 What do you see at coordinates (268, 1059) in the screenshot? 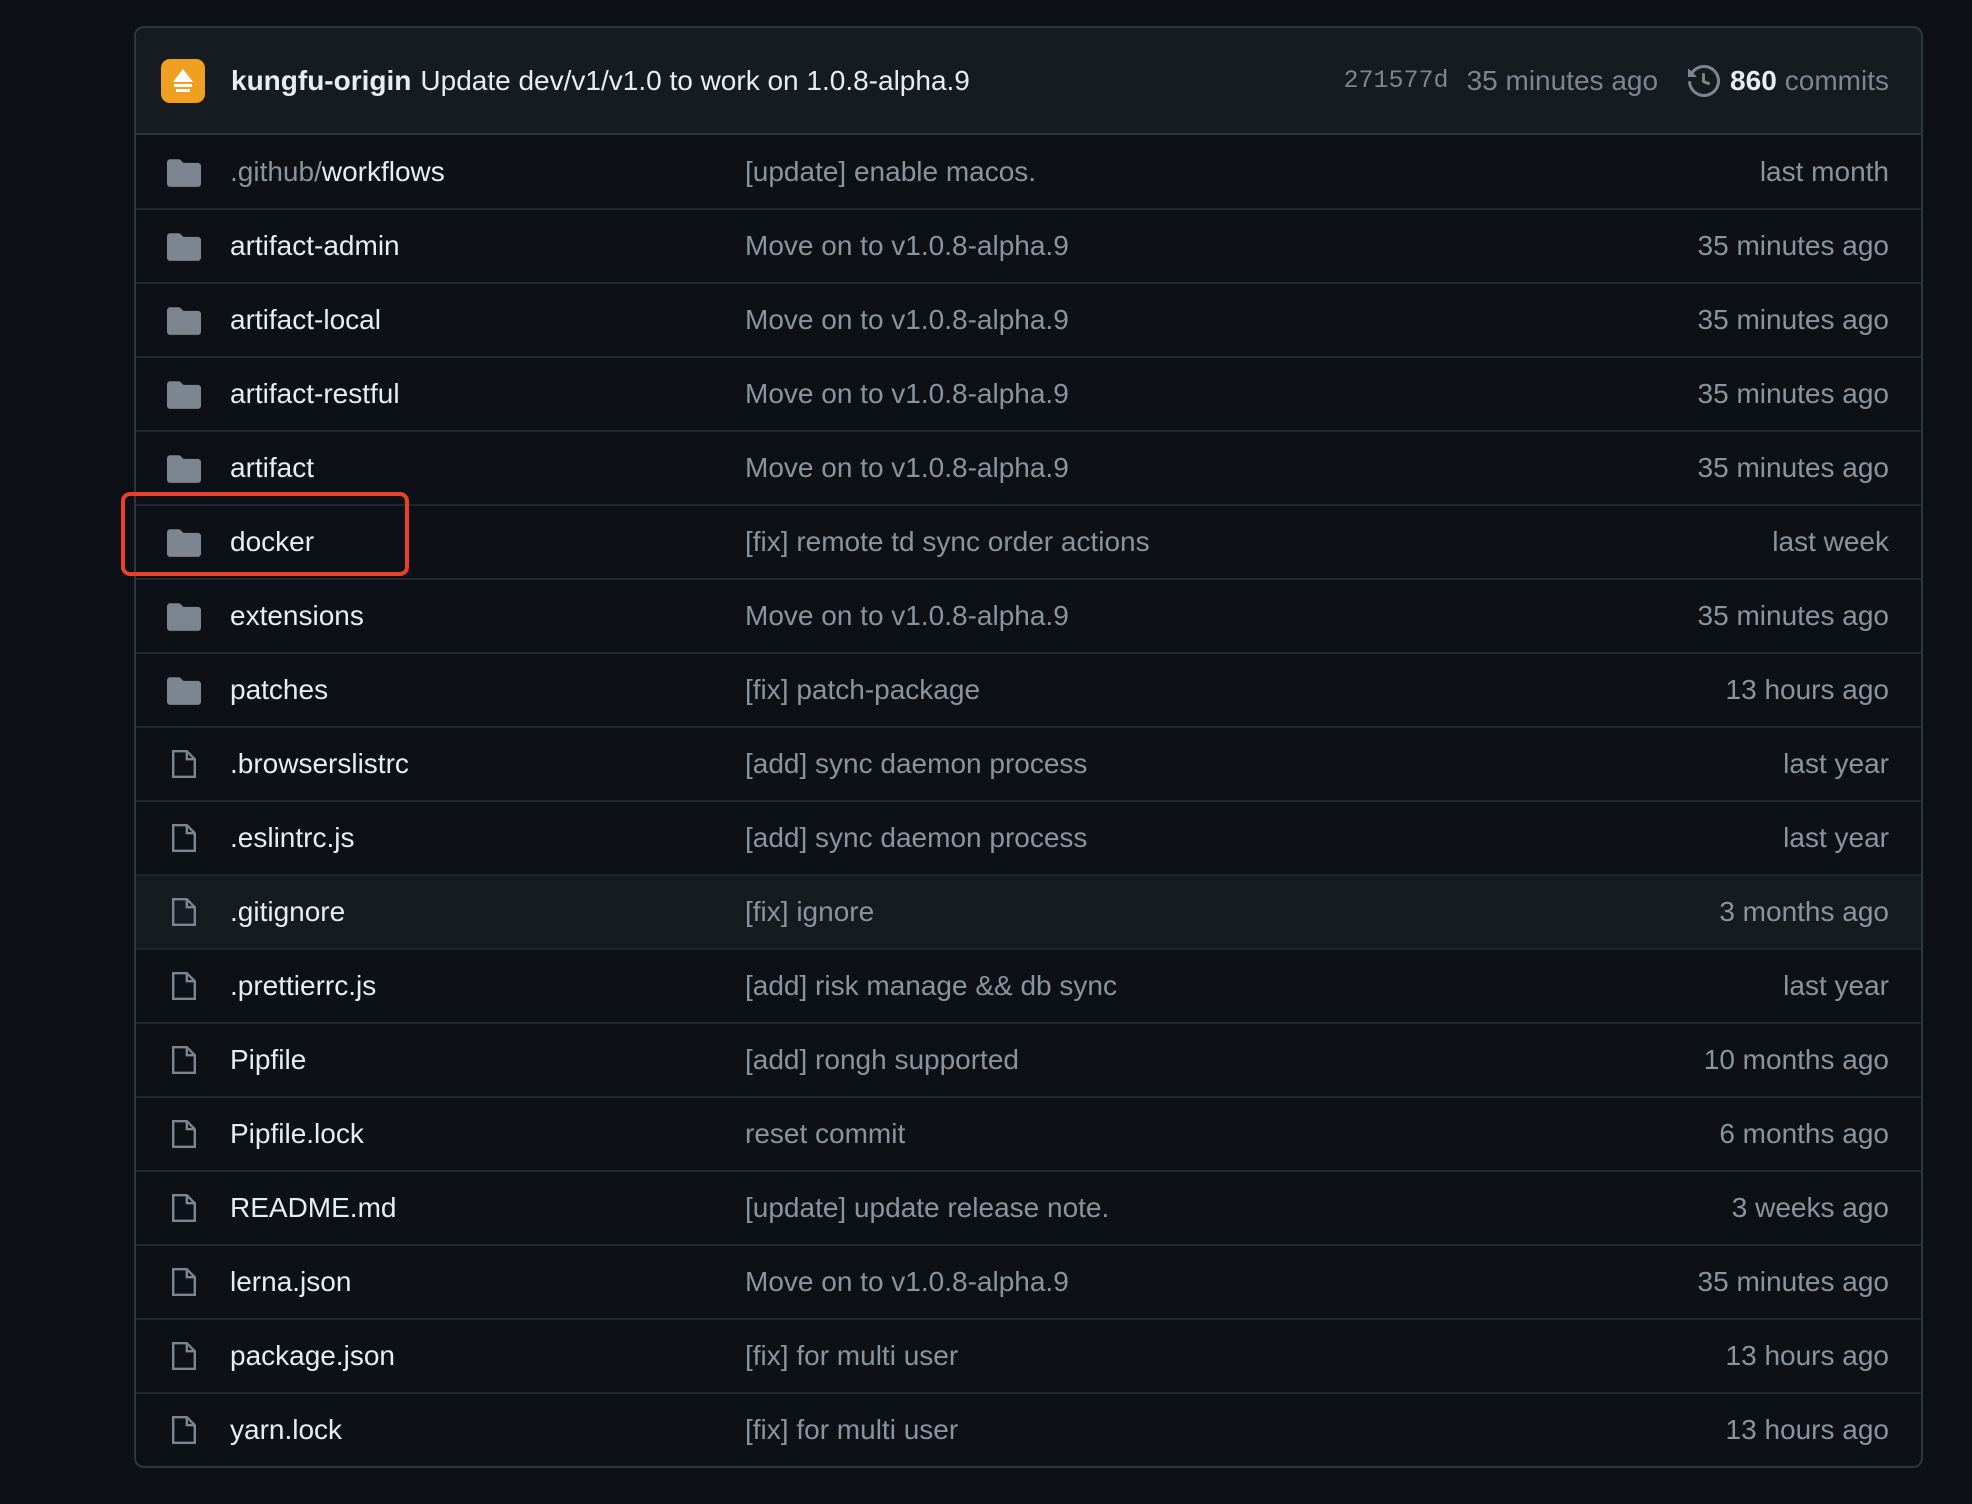
I see `file-name-text: Pipfile` at bounding box center [268, 1059].